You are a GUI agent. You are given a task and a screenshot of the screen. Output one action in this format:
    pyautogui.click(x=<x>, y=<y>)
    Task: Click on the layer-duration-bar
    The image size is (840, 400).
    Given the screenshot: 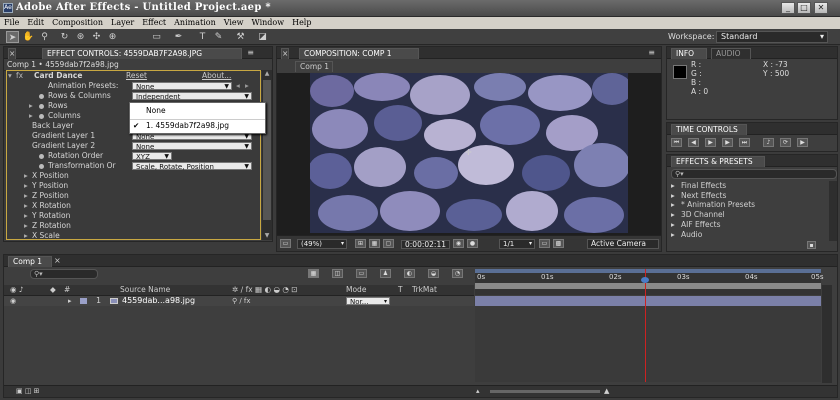 What is the action you would take?
    pyautogui.click(x=648, y=301)
    